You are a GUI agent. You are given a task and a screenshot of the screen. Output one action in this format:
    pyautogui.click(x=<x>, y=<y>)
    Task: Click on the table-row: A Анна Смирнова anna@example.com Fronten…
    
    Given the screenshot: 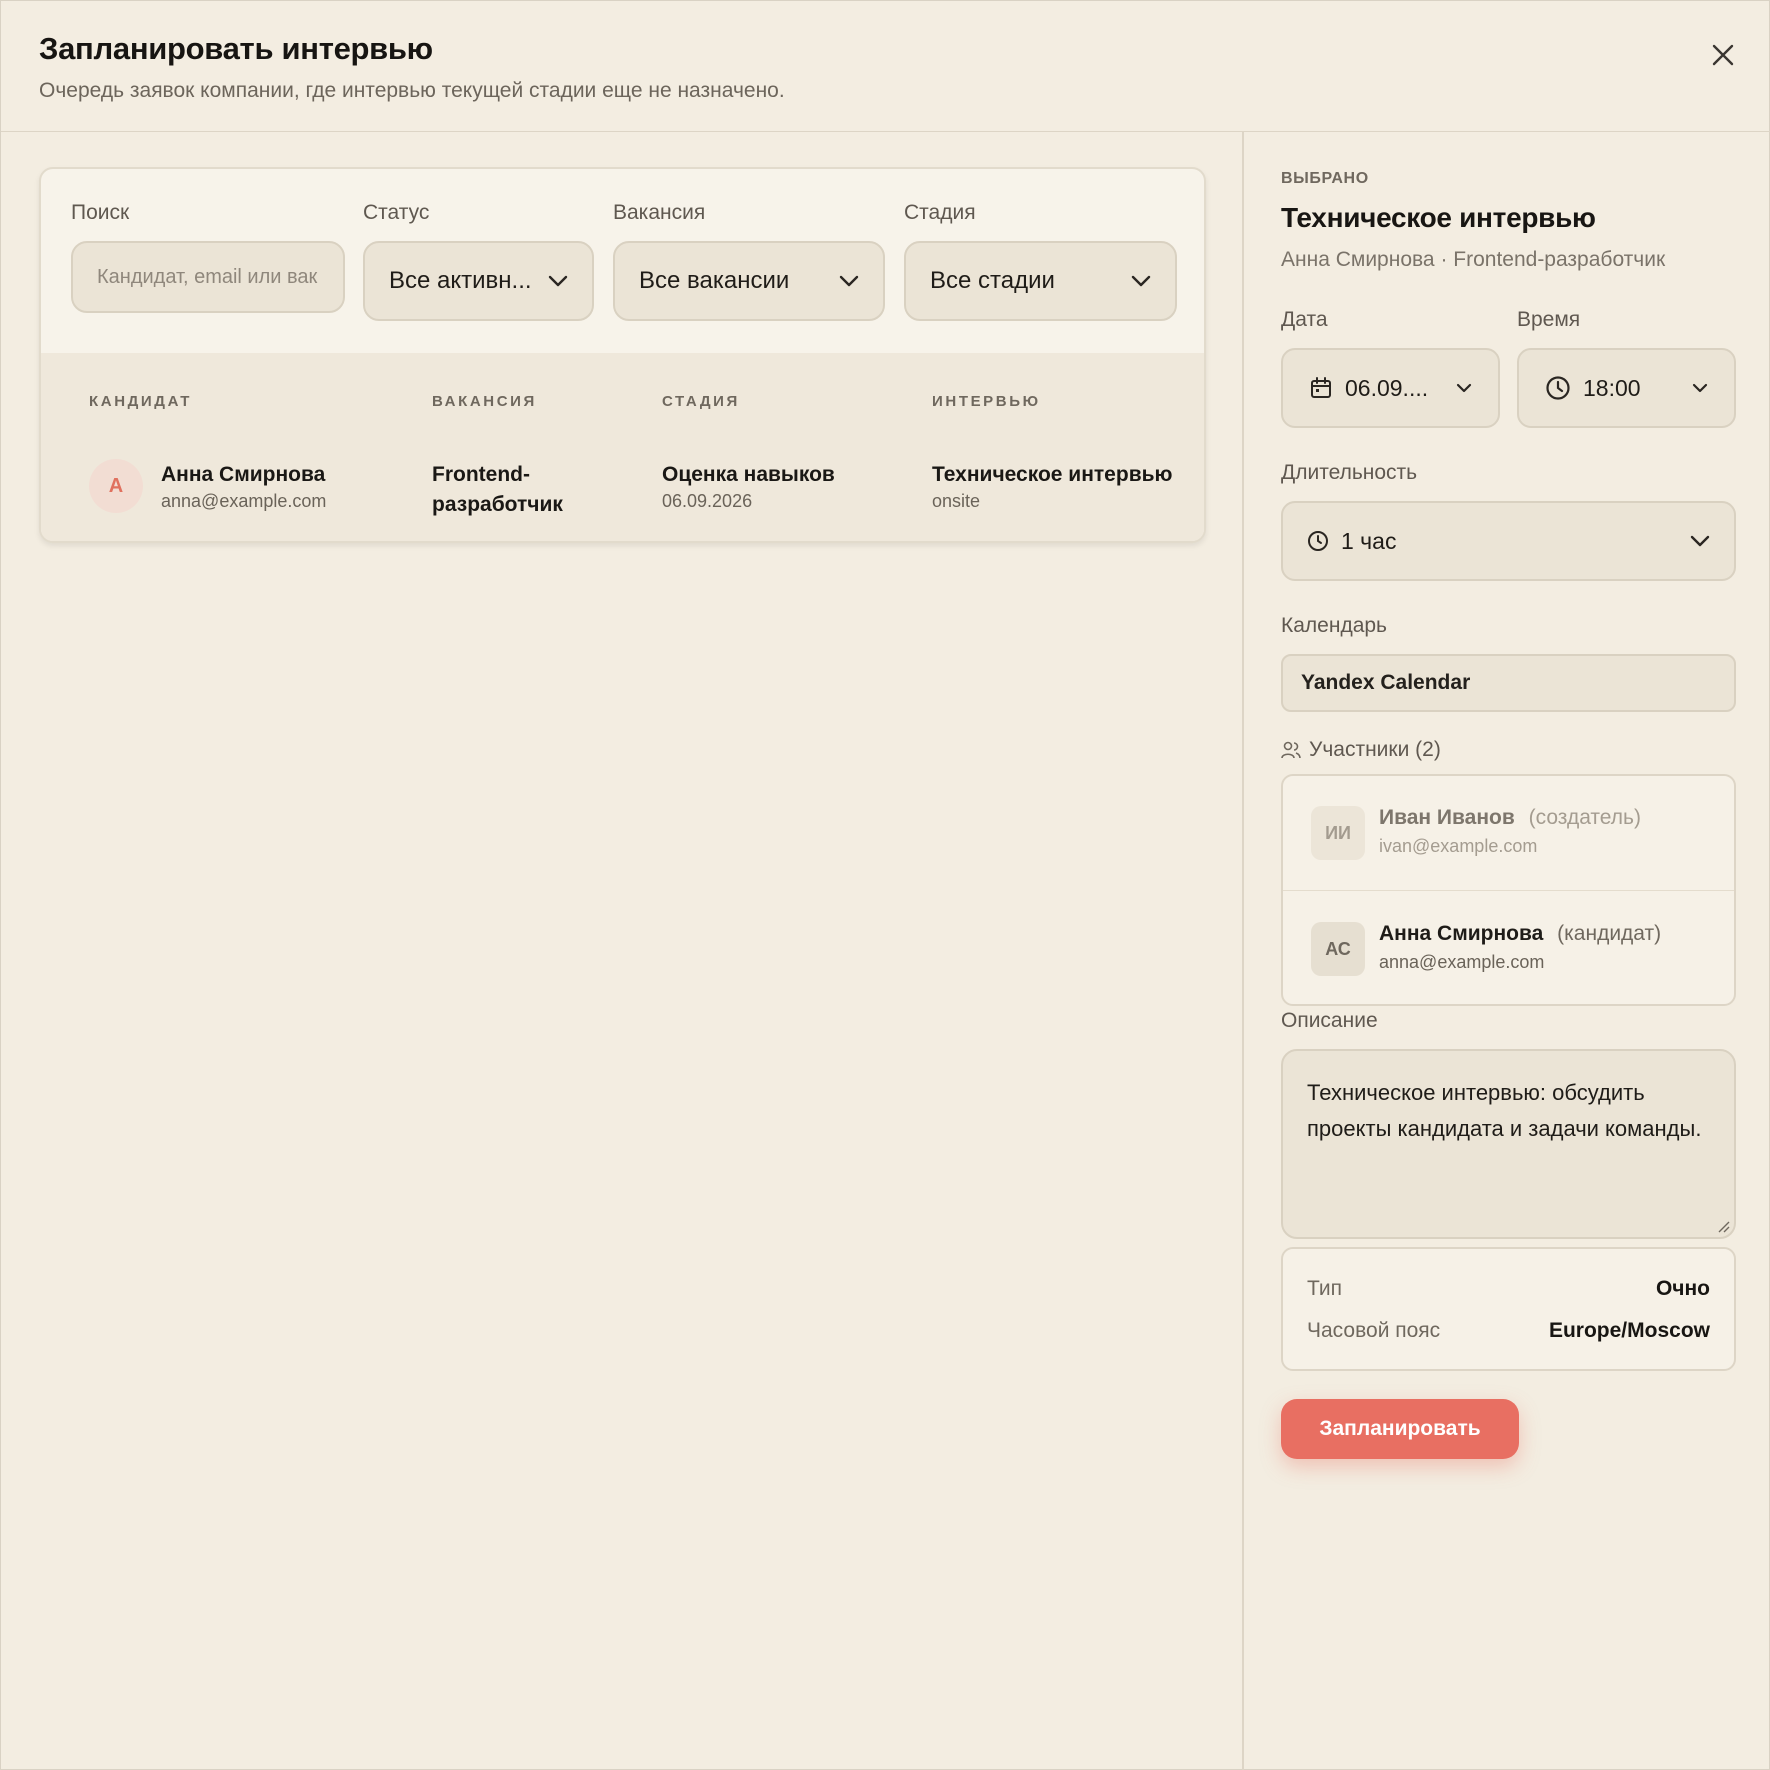 What is the action you would take?
    pyautogui.click(x=622, y=487)
    